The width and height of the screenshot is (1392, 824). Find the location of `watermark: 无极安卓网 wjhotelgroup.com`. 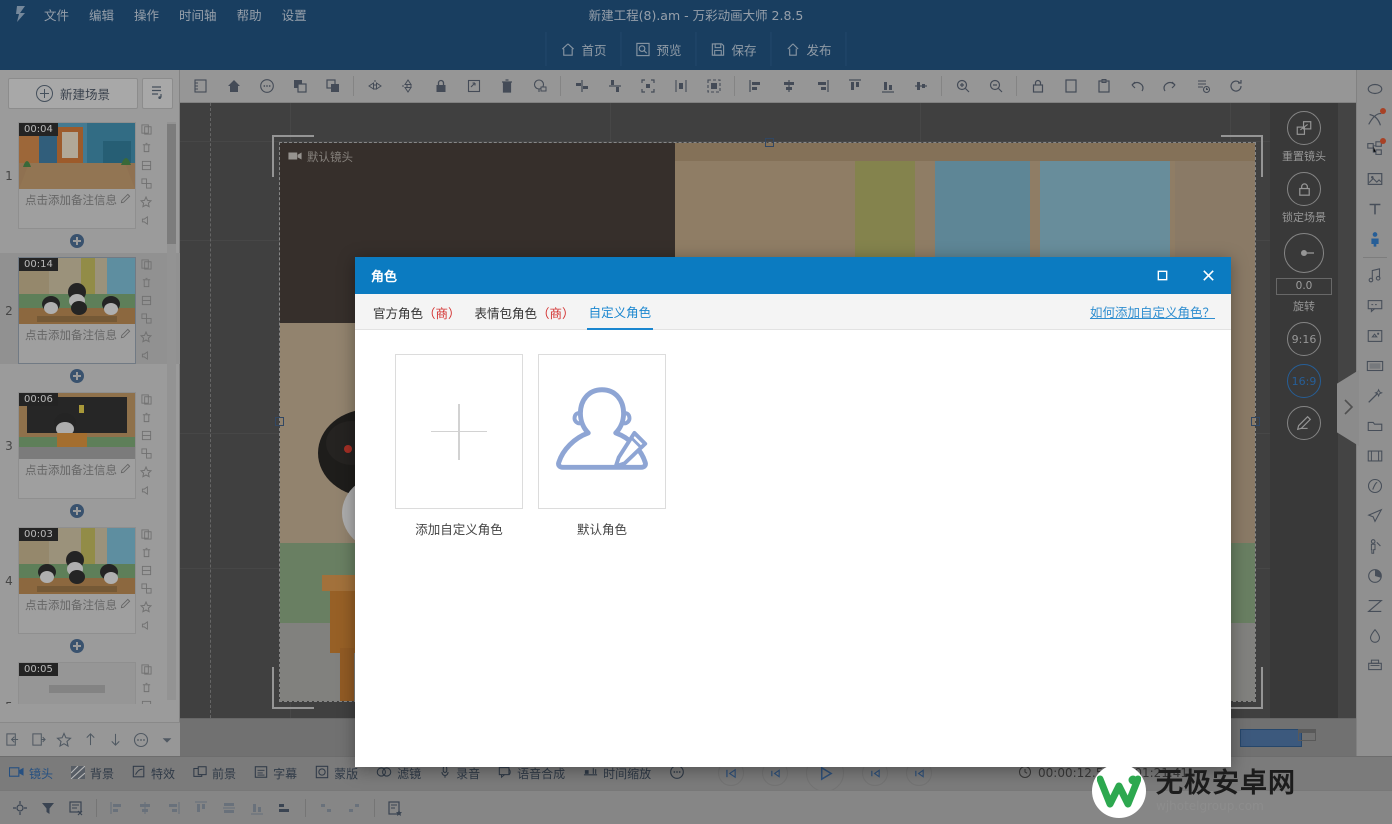

watermark: 无极安卓网 wjhotelgroup.com is located at coordinates (1231, 791).